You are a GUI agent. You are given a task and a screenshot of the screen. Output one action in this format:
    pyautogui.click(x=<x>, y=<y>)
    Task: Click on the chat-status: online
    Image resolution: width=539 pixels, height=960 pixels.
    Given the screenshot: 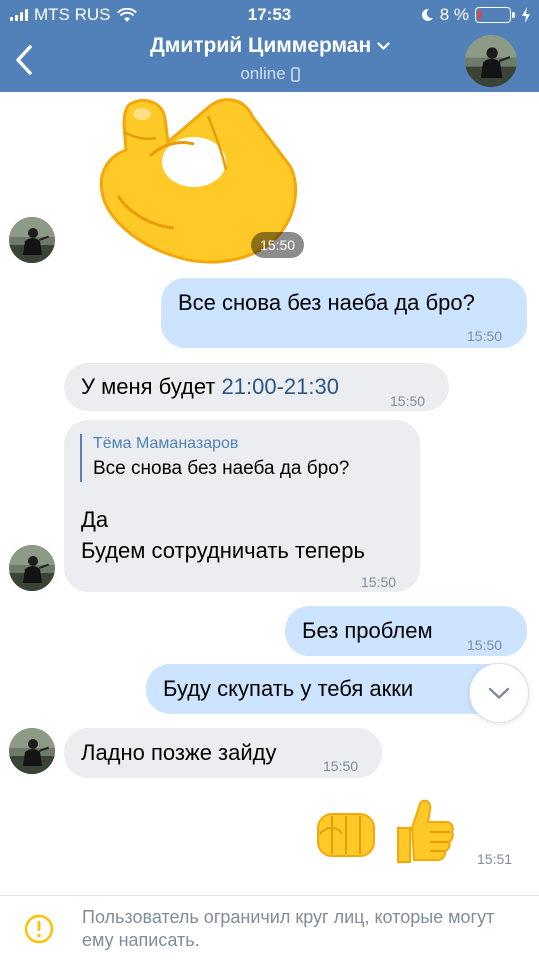 What is the action you would take?
    pyautogui.click(x=270, y=74)
    